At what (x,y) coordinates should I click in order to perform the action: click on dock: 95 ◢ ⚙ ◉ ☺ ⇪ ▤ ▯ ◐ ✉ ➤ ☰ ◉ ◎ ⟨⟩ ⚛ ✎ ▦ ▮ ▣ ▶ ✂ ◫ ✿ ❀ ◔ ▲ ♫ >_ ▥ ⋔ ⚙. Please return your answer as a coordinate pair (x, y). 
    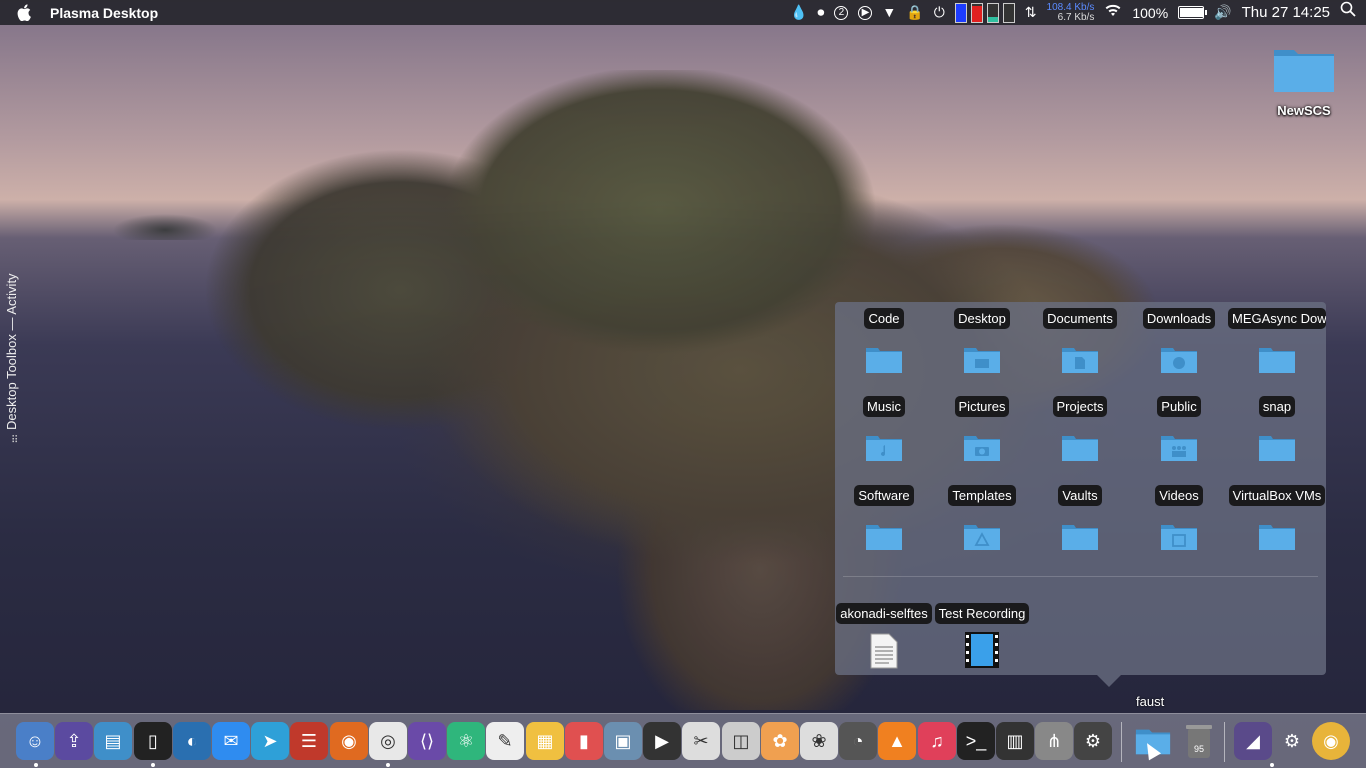
    Looking at the image, I should click on (683, 740).